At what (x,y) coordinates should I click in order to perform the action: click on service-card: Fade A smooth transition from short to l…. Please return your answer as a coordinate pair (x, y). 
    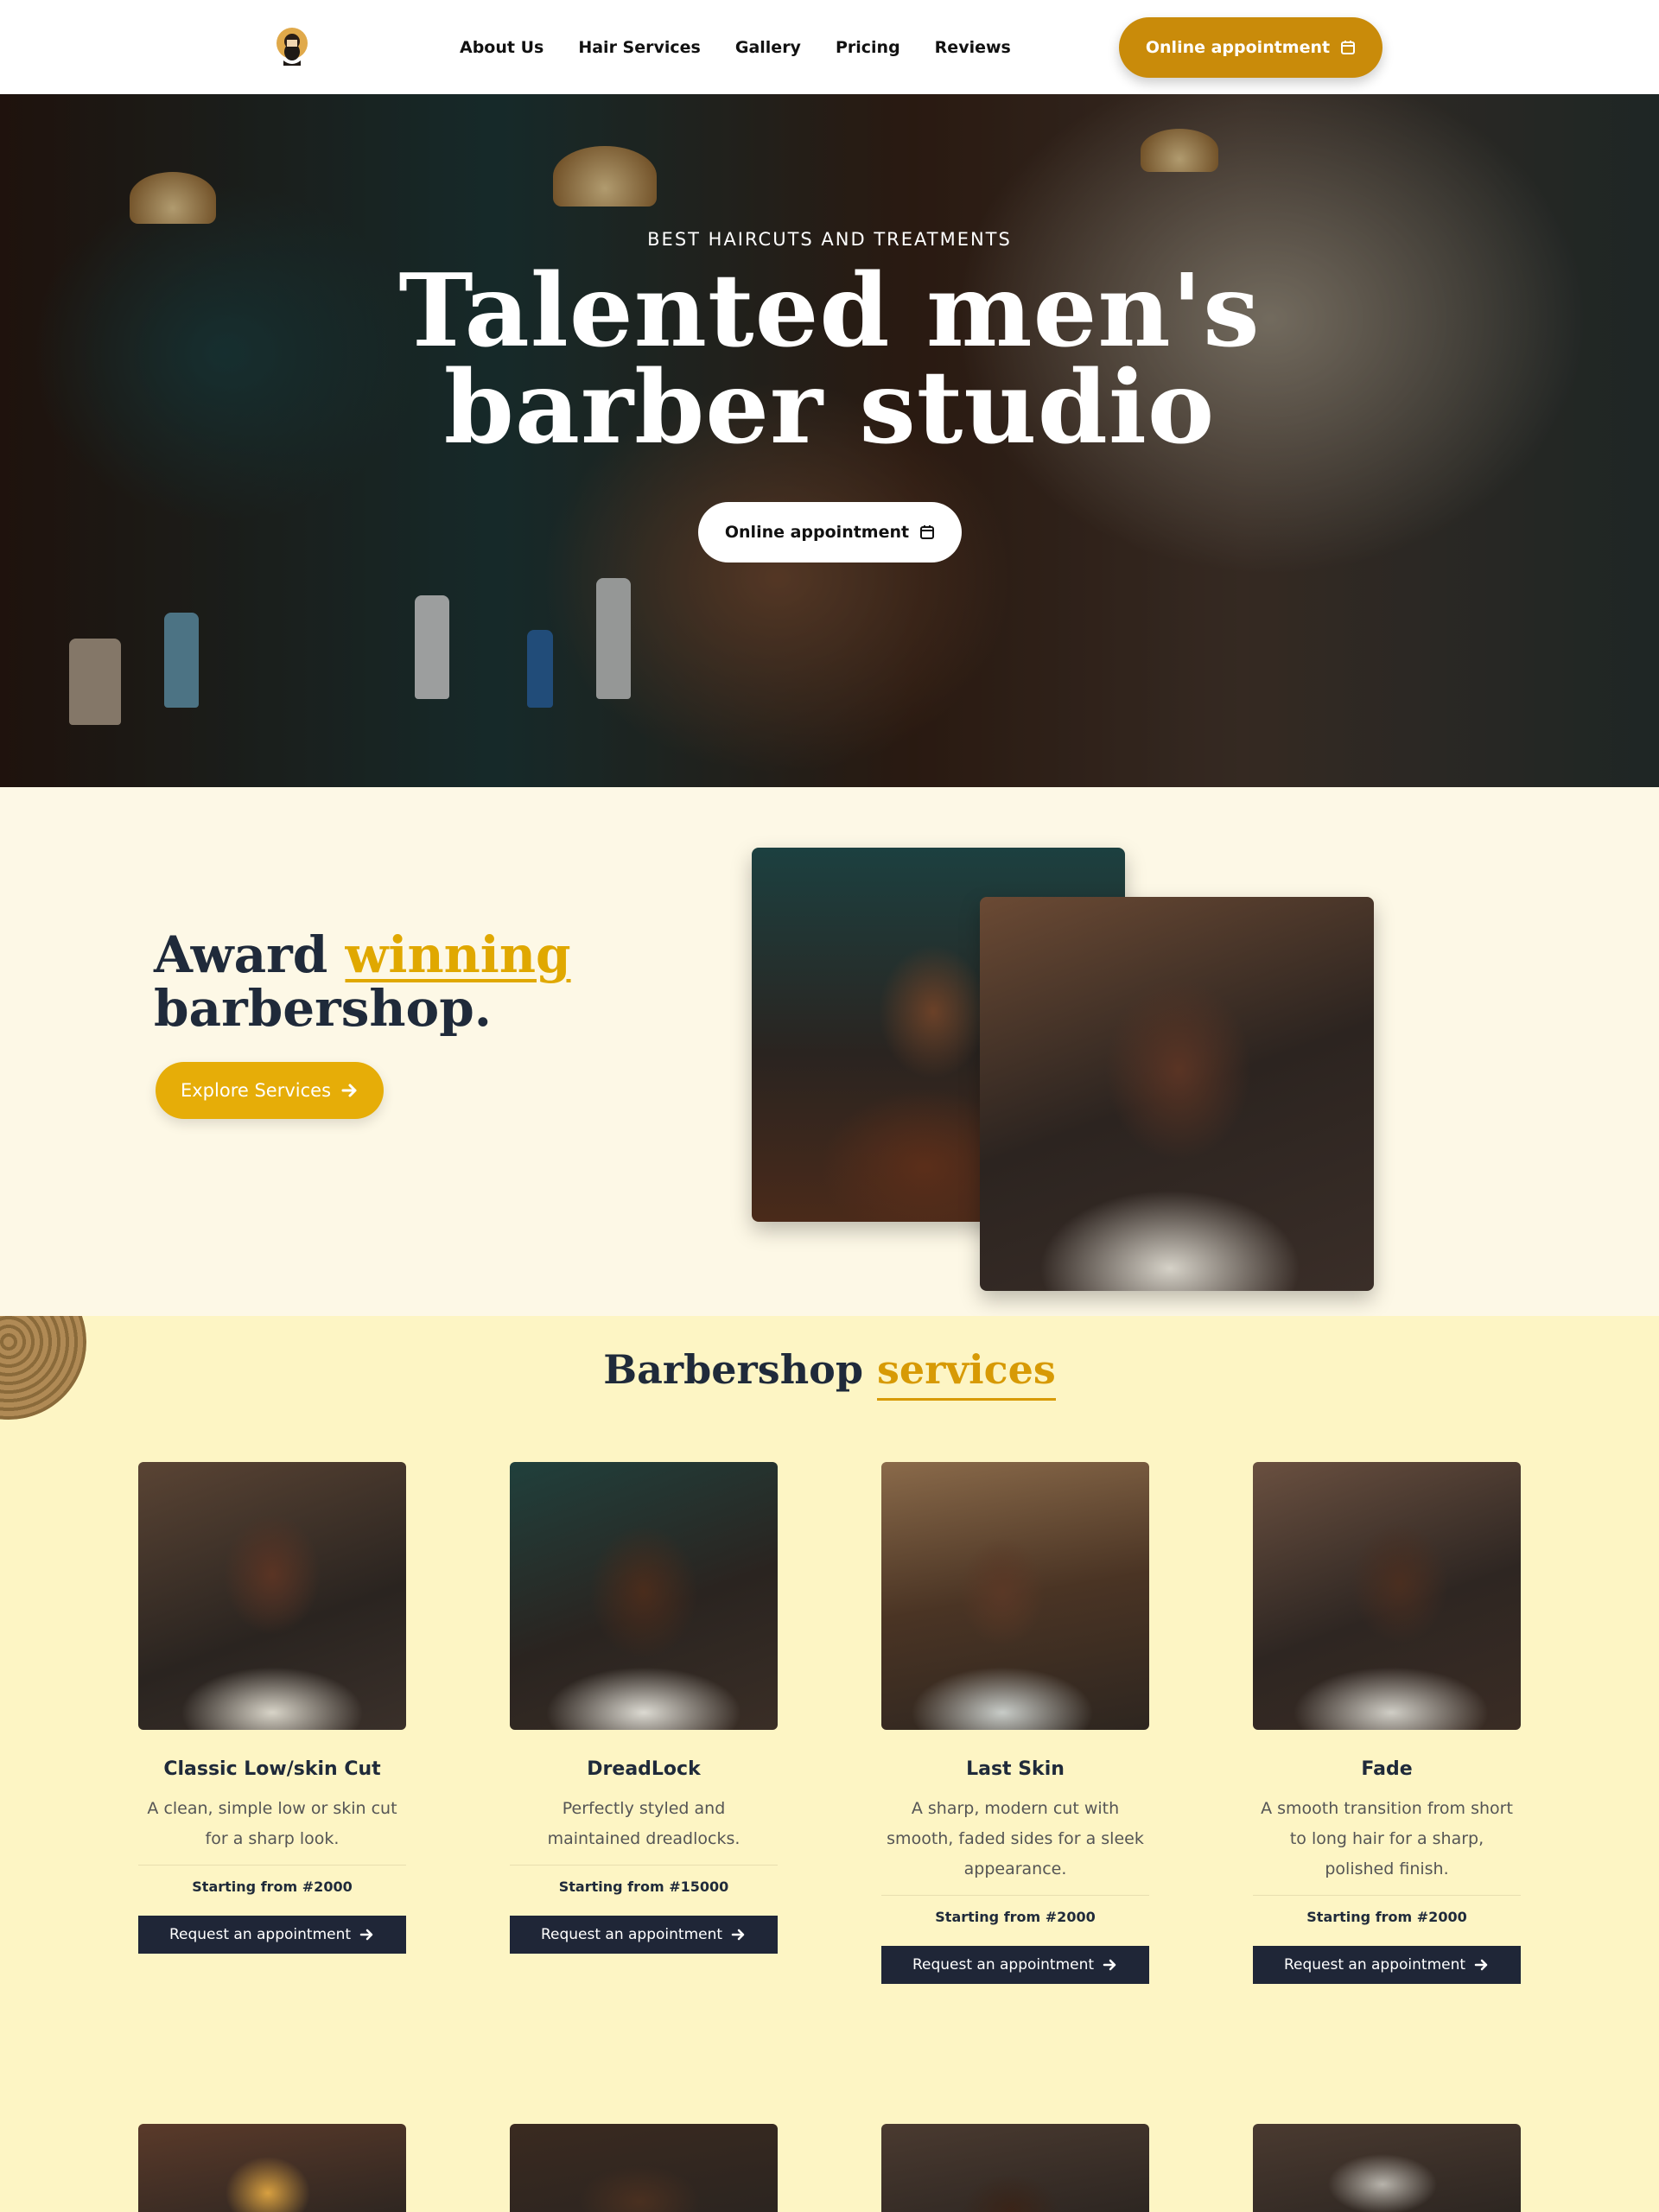
    Looking at the image, I should click on (1387, 1723).